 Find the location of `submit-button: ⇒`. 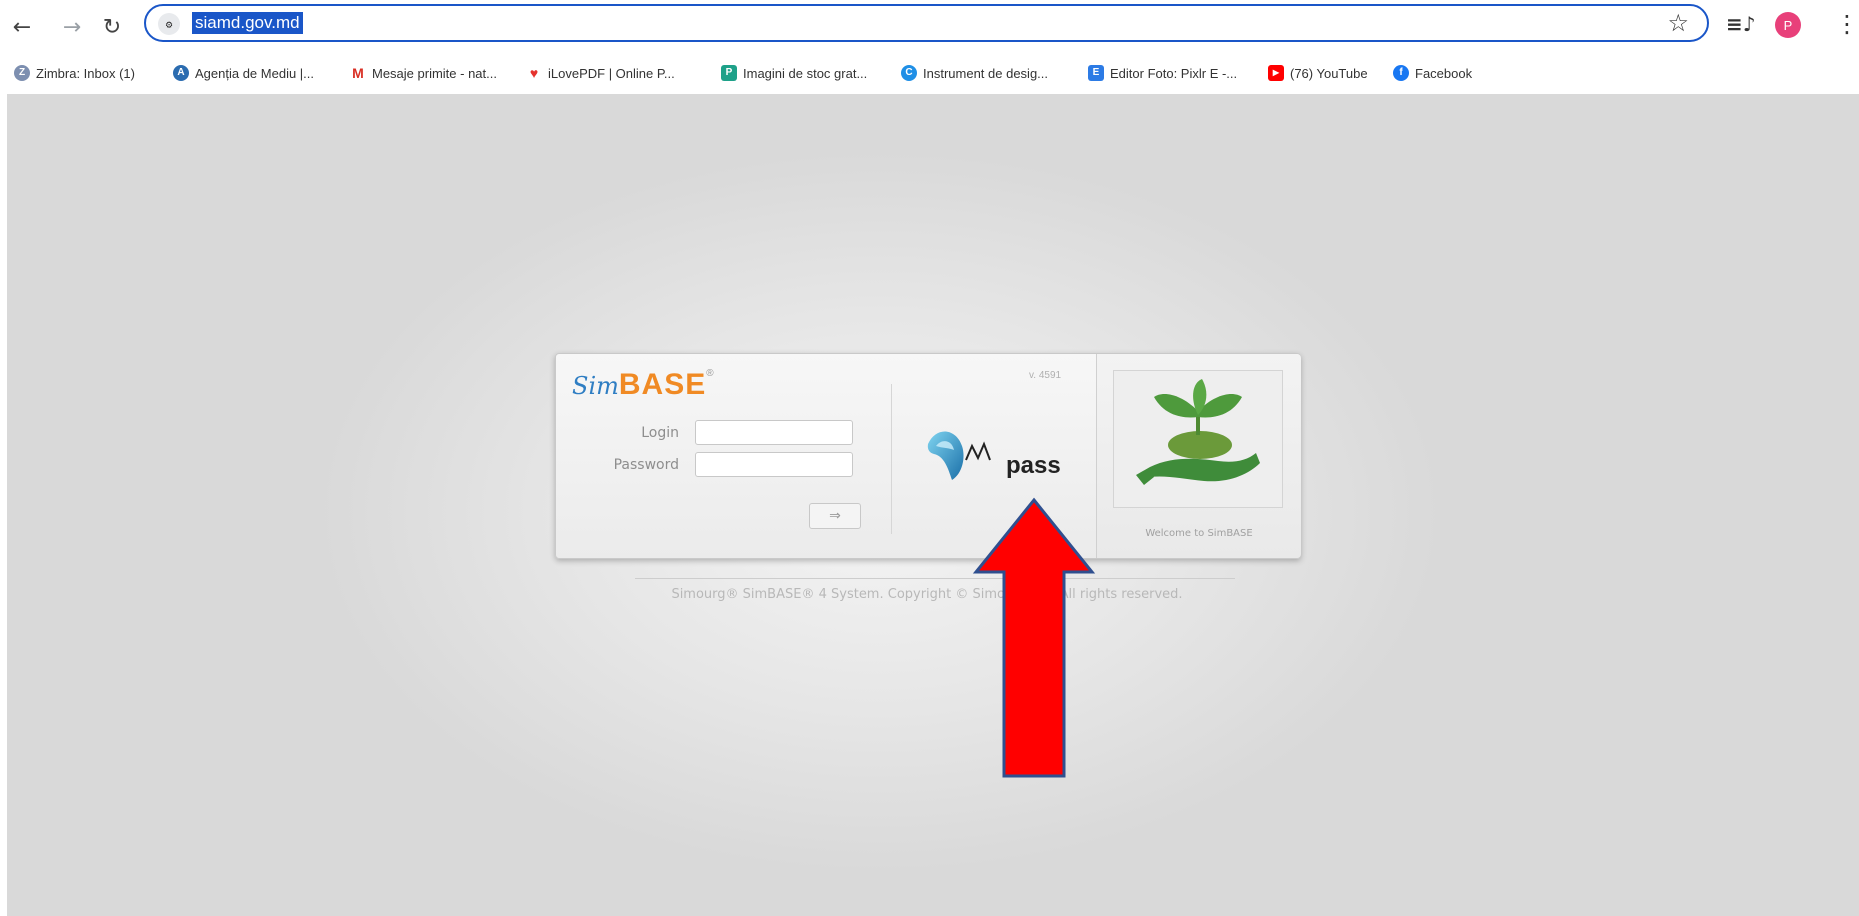

submit-button: ⇒ is located at coordinates (835, 516).